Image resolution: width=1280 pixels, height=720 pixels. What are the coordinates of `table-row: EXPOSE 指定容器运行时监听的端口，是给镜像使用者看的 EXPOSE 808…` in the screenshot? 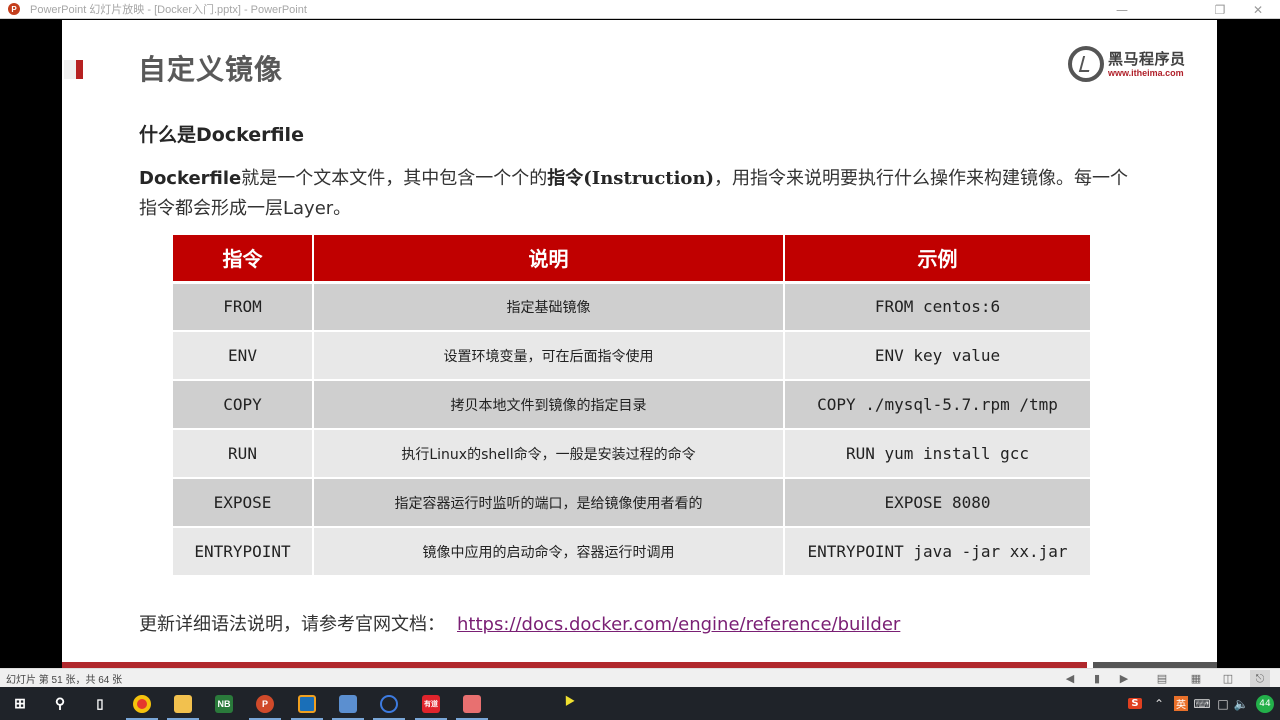 It's located at (631, 503).